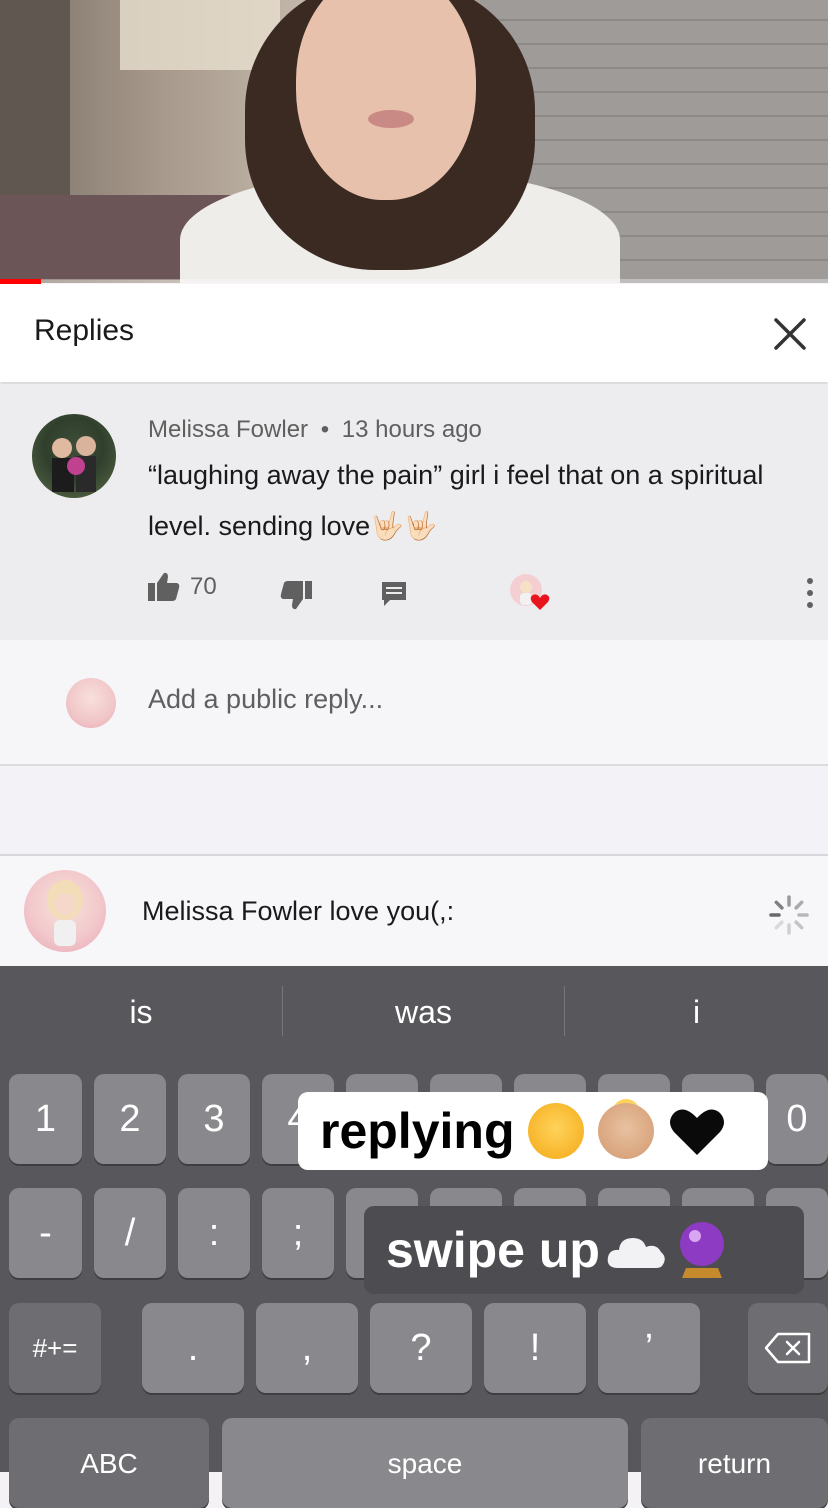 The width and height of the screenshot is (828, 1508). I want to click on more-options-icon, so click(810, 593).